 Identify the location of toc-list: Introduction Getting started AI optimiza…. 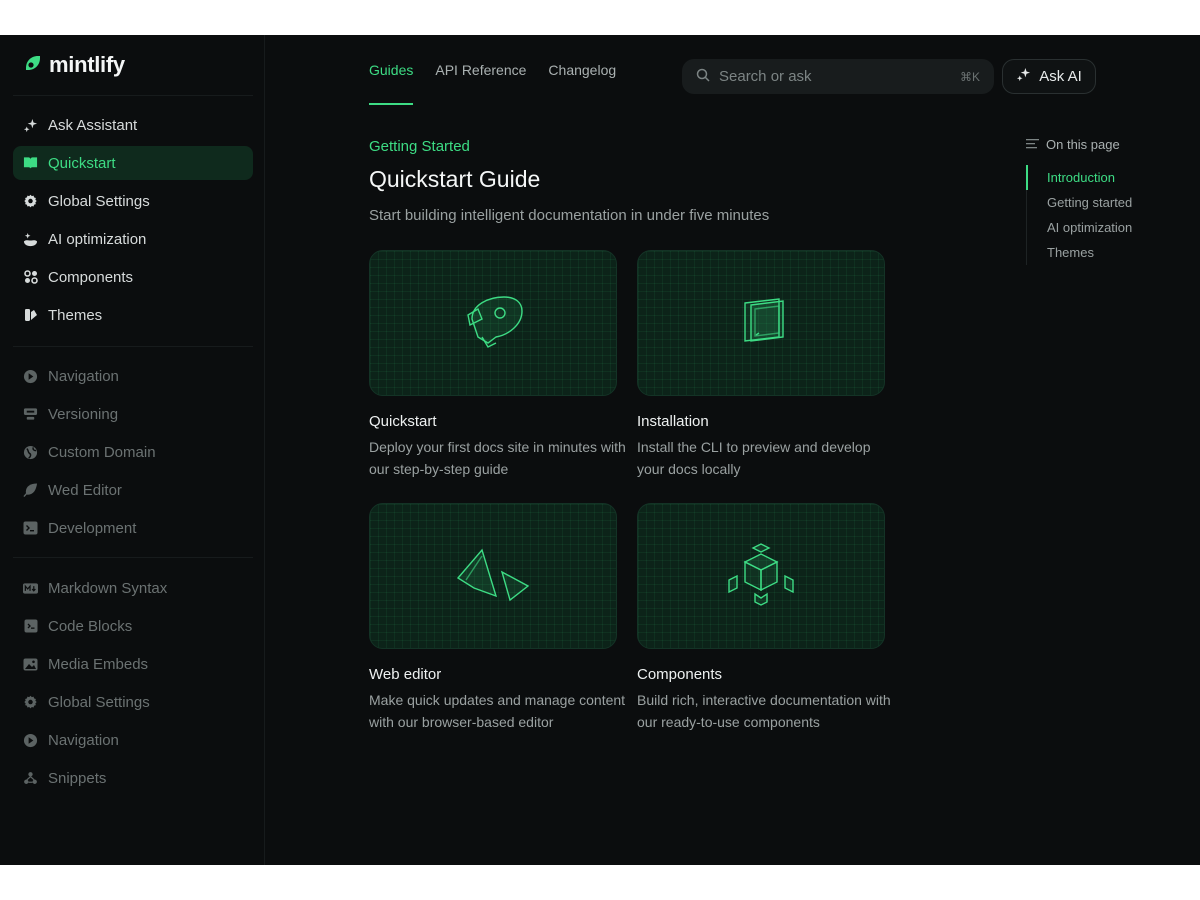
(1106, 215).